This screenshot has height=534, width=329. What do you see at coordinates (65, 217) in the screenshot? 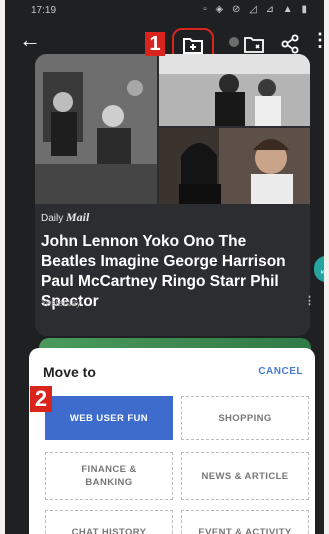
I see `article-source: Daily Mail` at bounding box center [65, 217].